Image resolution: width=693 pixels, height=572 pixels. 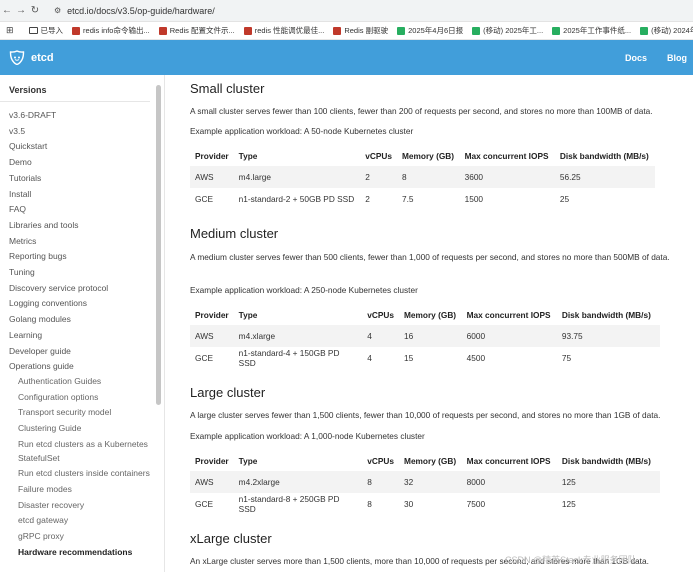 I want to click on sidebar-item: Libraries and tools, so click(x=82, y=226).